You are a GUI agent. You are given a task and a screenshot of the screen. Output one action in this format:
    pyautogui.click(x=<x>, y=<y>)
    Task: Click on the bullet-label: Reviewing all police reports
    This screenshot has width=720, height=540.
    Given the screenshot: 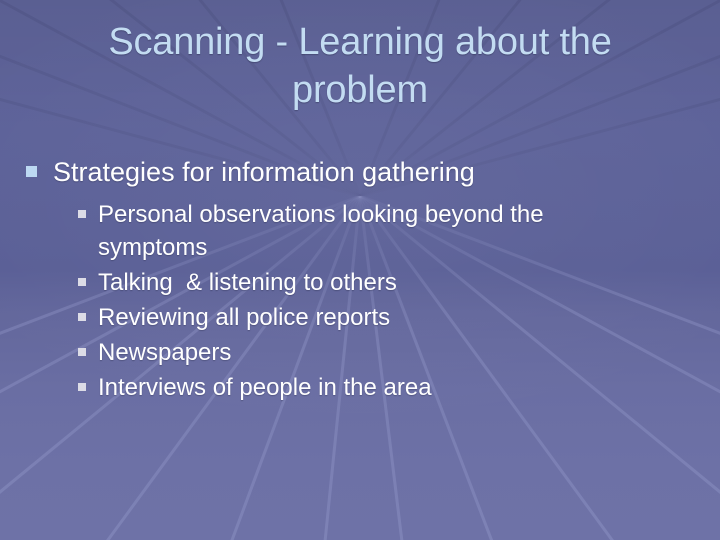 What is the action you would take?
    pyautogui.click(x=244, y=317)
    